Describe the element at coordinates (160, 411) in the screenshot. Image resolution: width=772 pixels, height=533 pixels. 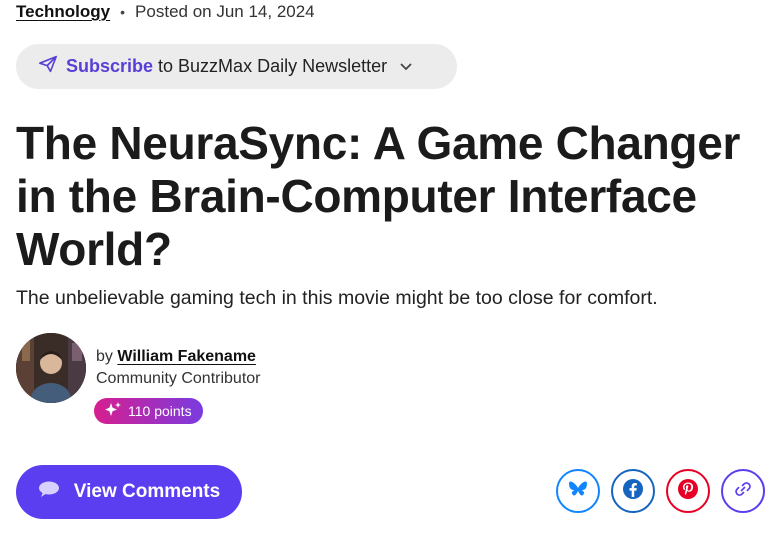
I see `points-label: 110 points` at that location.